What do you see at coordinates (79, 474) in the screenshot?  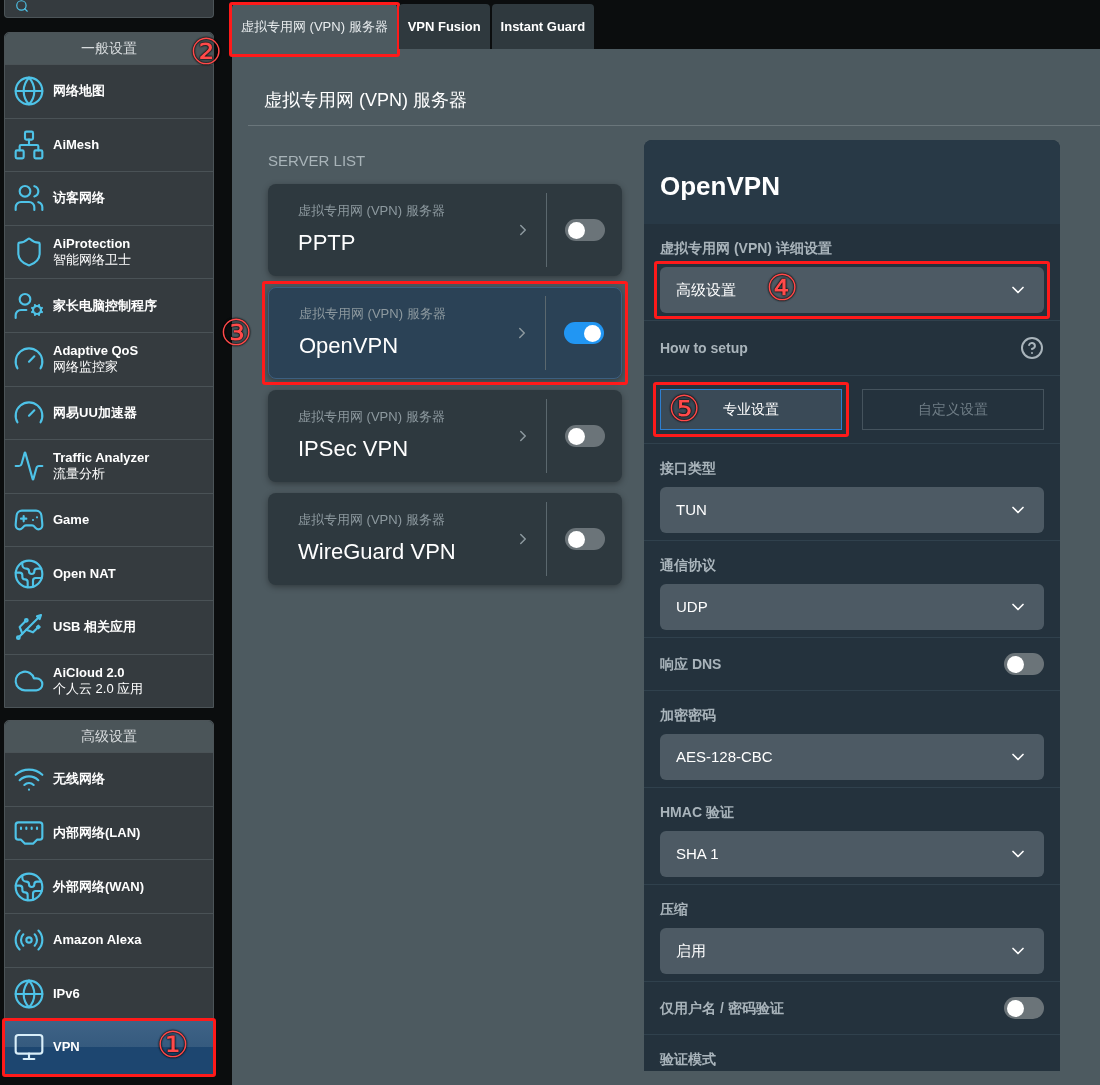 I see `sidebar-item-sublabel: 流量分析` at bounding box center [79, 474].